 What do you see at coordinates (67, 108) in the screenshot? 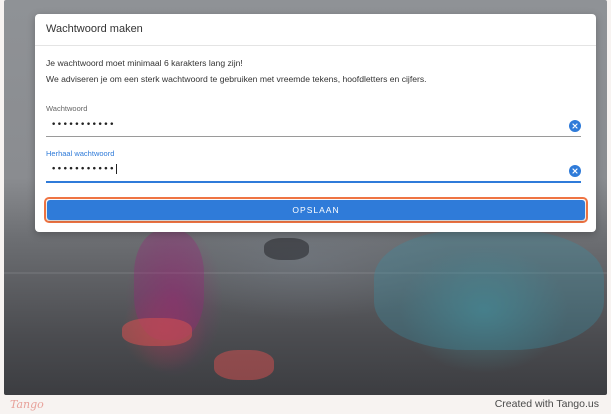
I see `password-label: Wachtwoord` at bounding box center [67, 108].